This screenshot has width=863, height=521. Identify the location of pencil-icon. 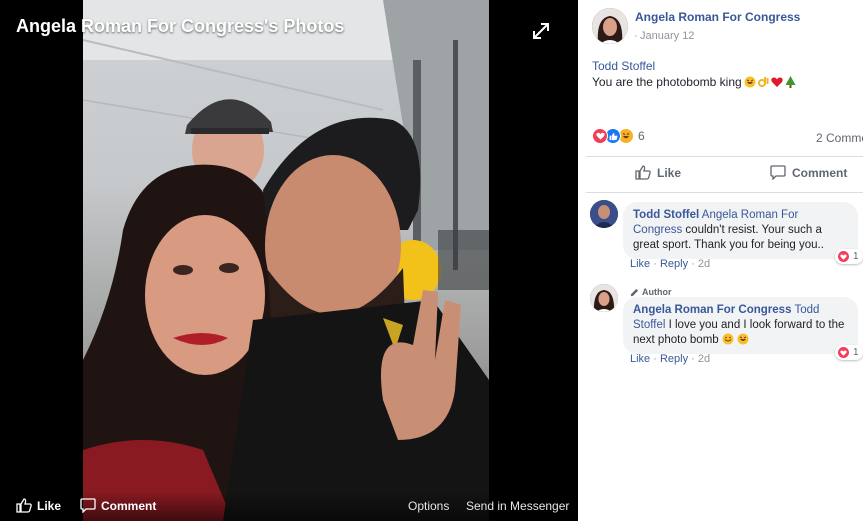
(634, 292).